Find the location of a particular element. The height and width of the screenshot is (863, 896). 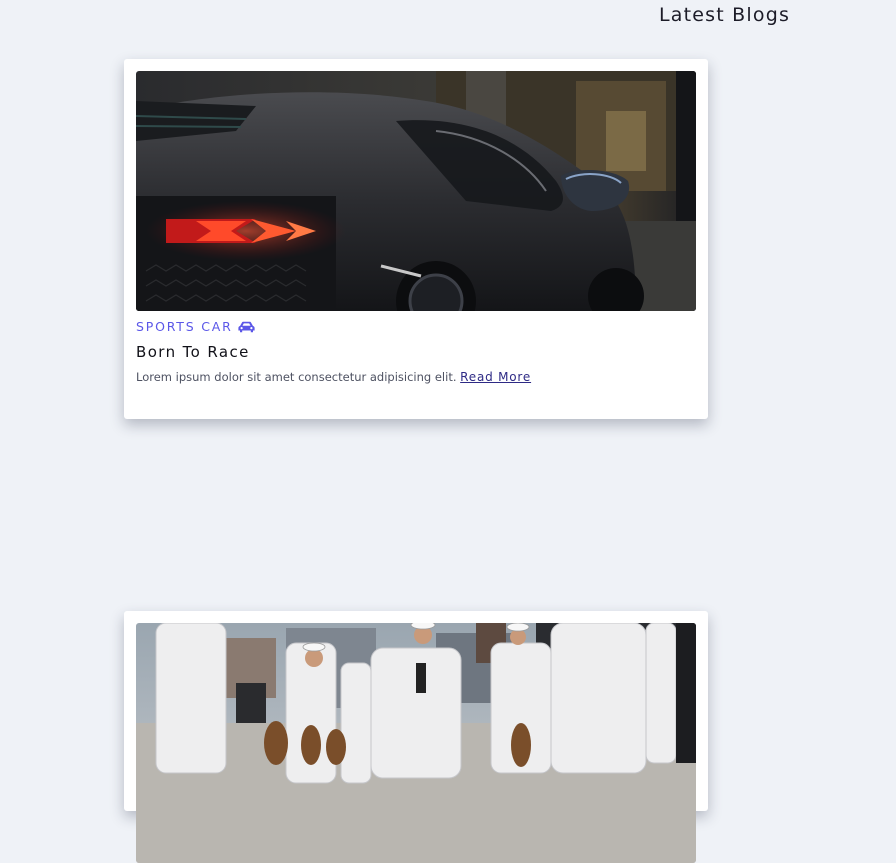

car-icon is located at coordinates (246, 327).